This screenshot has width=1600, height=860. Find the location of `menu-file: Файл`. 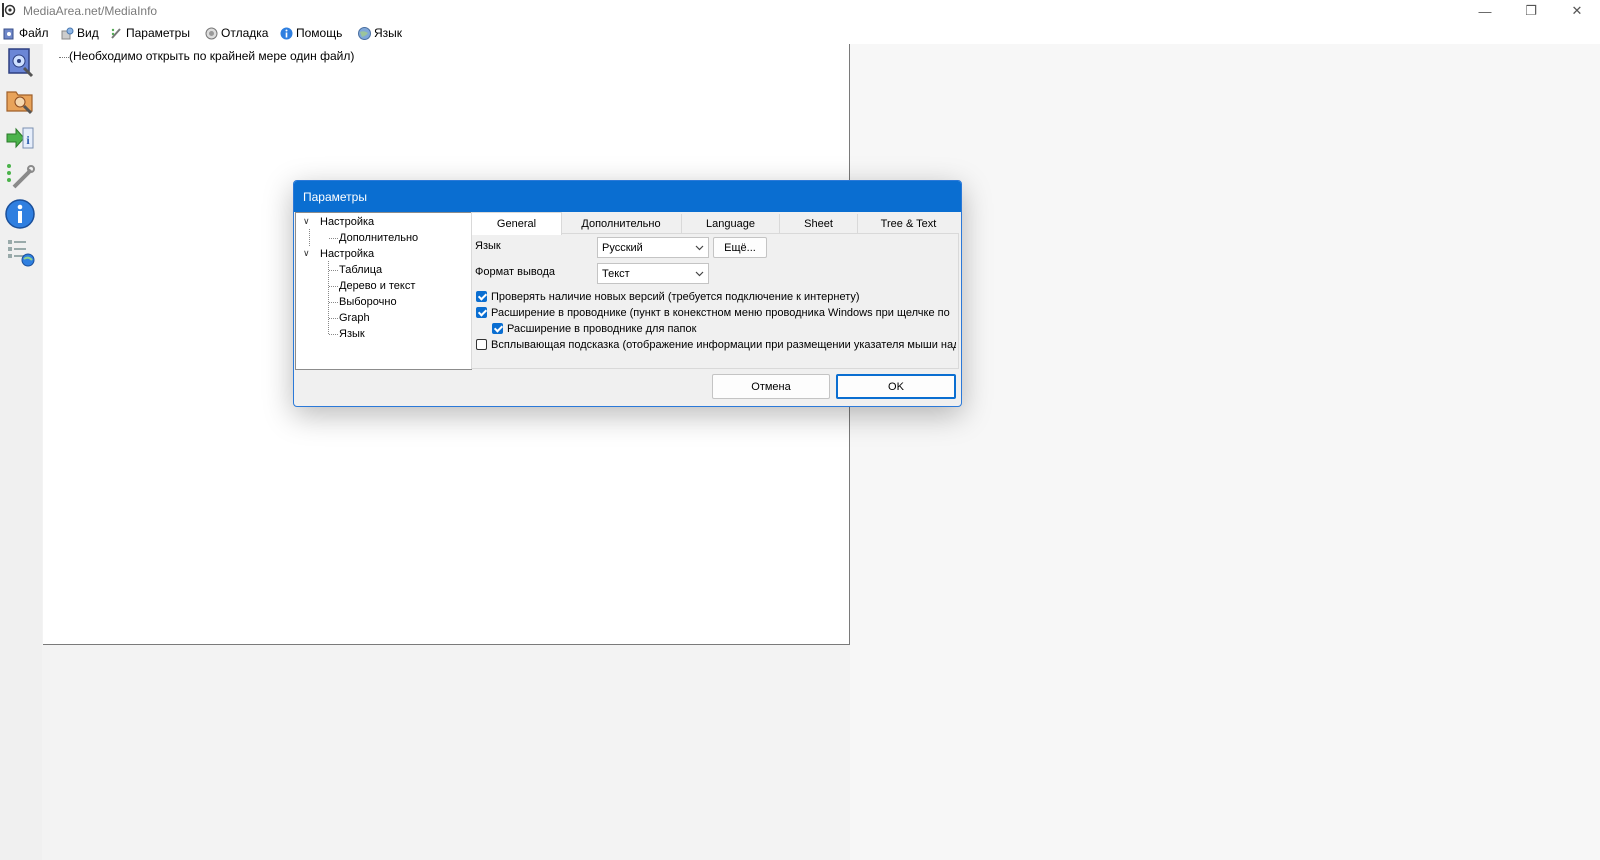

menu-file: Файл is located at coordinates (26, 33).